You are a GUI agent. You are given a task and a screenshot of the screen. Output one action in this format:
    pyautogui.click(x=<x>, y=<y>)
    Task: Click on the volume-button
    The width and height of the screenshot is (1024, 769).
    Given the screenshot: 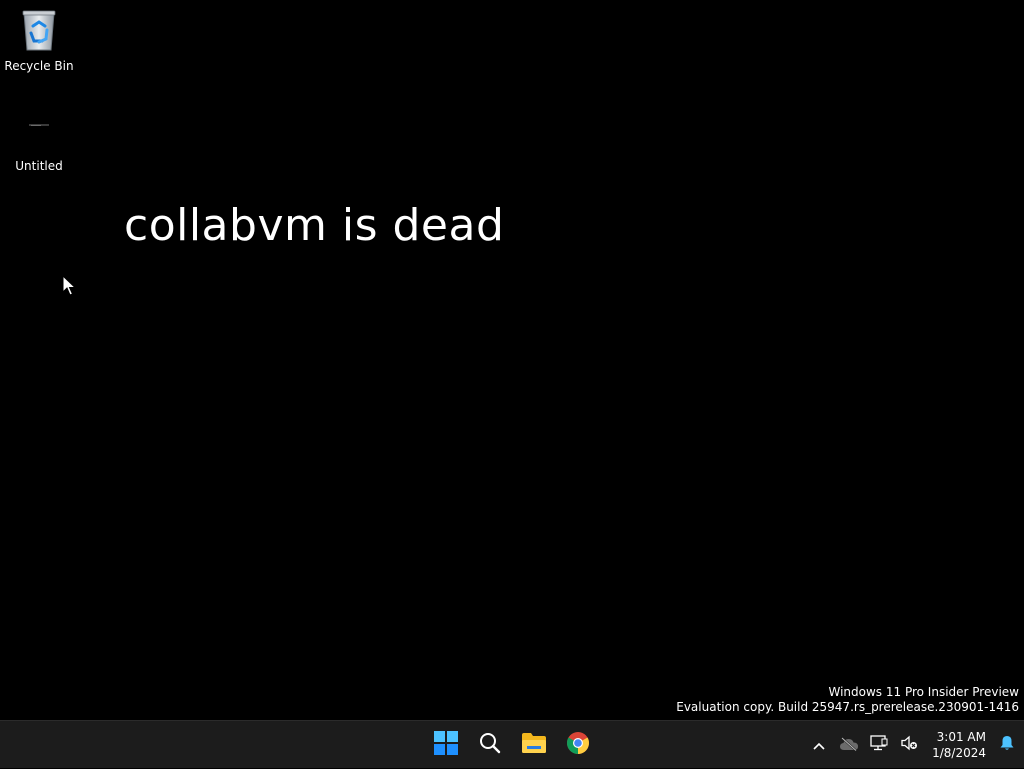 What is the action you would take?
    pyautogui.click(x=909, y=745)
    